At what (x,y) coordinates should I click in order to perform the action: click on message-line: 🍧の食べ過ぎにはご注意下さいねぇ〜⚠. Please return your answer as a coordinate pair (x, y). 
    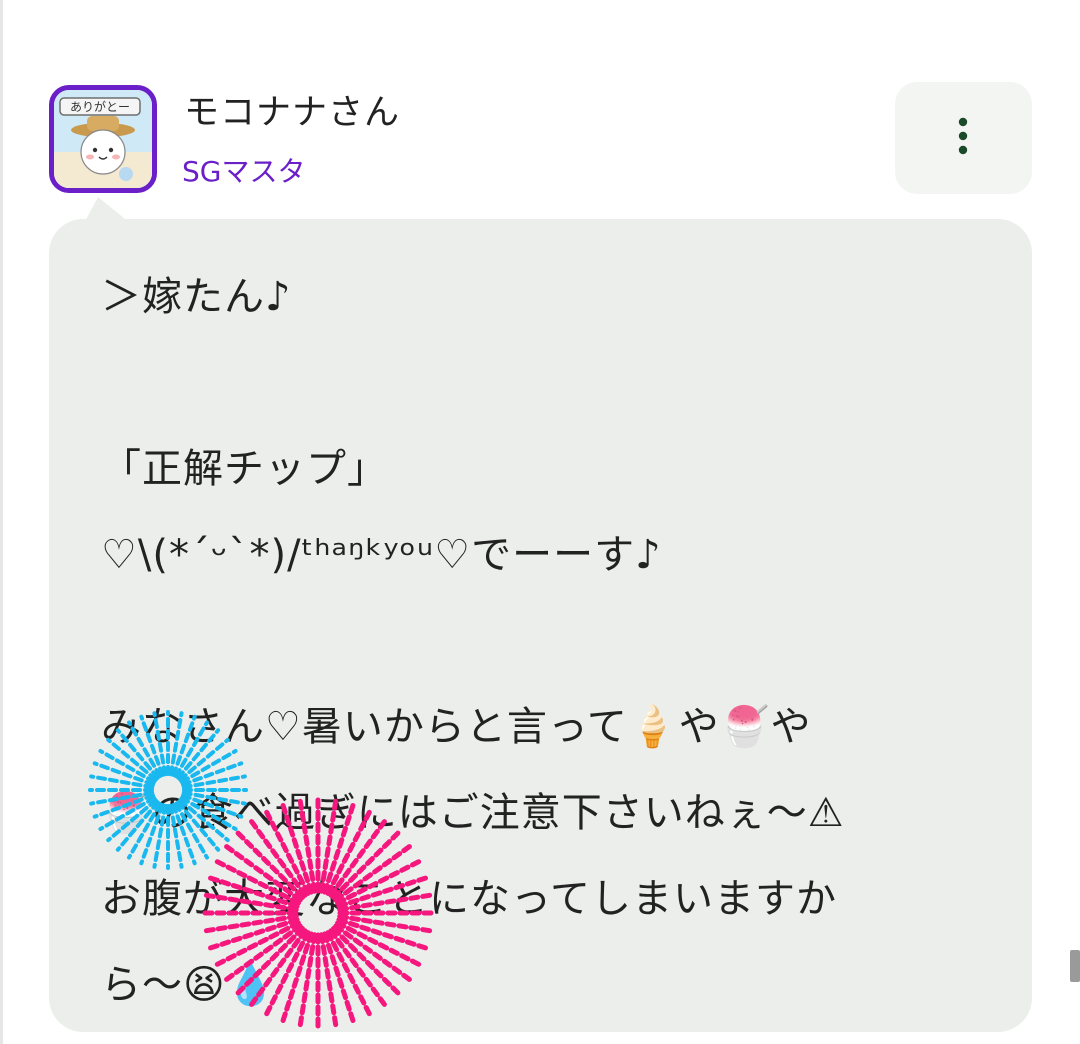
    Looking at the image, I should click on (473, 813).